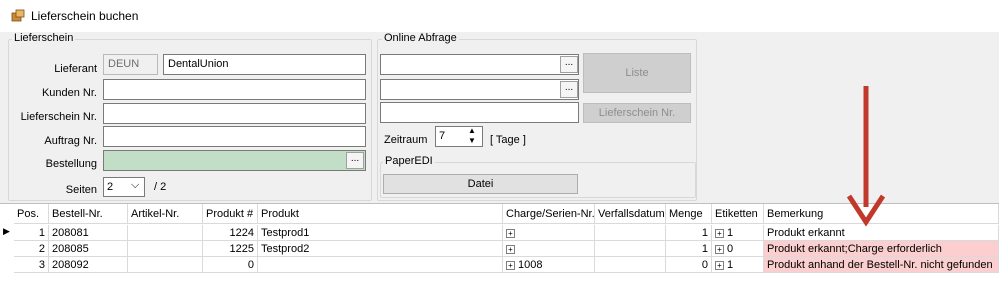 The height and width of the screenshot is (294, 999). Describe the element at coordinates (85, 16) in the screenshot. I see `window-title: Lieferschein buchen` at that location.